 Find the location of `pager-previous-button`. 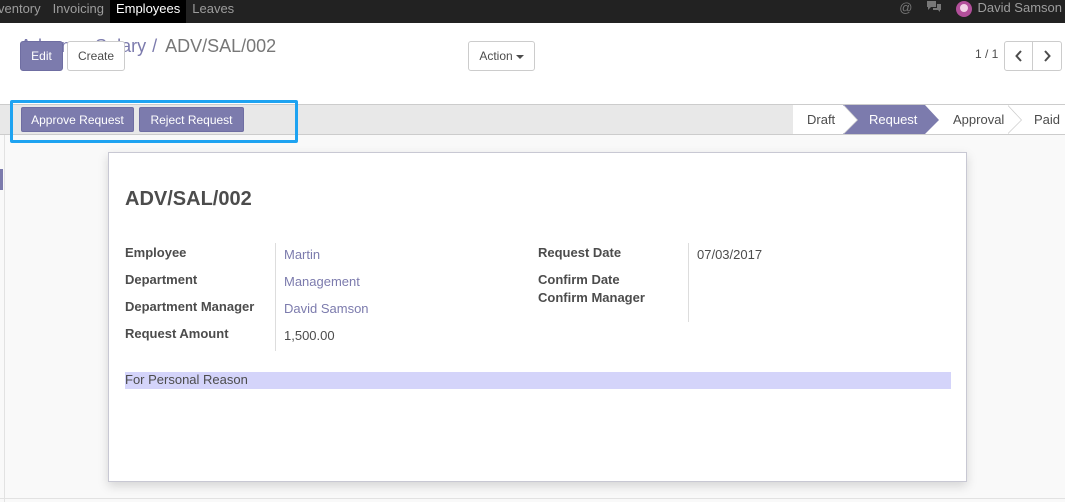

pager-previous-button is located at coordinates (1018, 56).